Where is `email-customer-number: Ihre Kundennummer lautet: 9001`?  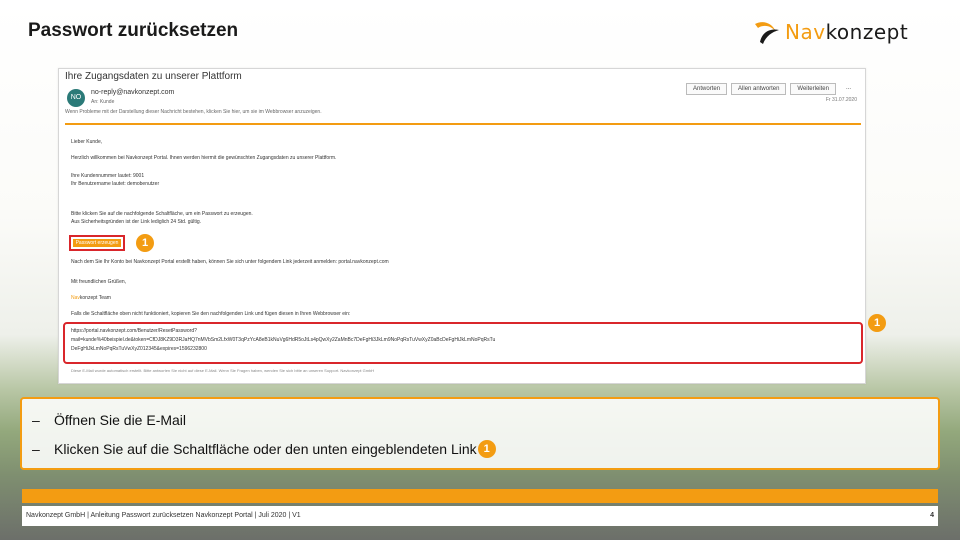
email-customer-number: Ihre Kundennummer lautet: 9001 is located at coordinates (108, 176).